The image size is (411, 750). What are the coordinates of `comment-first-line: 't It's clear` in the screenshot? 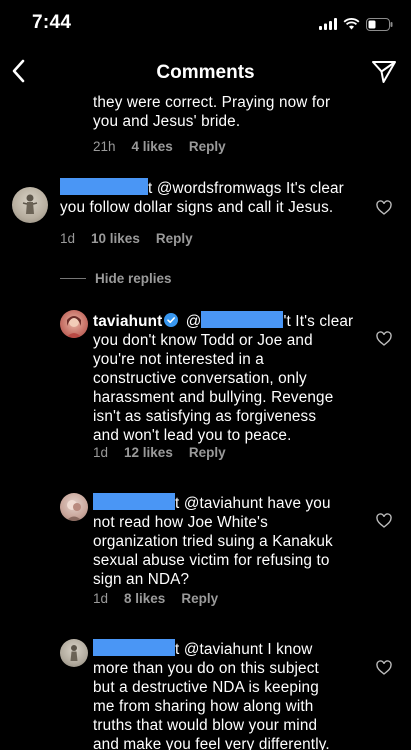 It's located at (318, 321).